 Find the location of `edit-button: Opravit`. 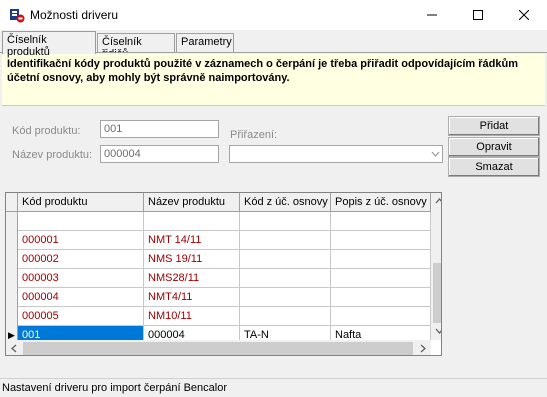

edit-button: Opravit is located at coordinates (494, 147).